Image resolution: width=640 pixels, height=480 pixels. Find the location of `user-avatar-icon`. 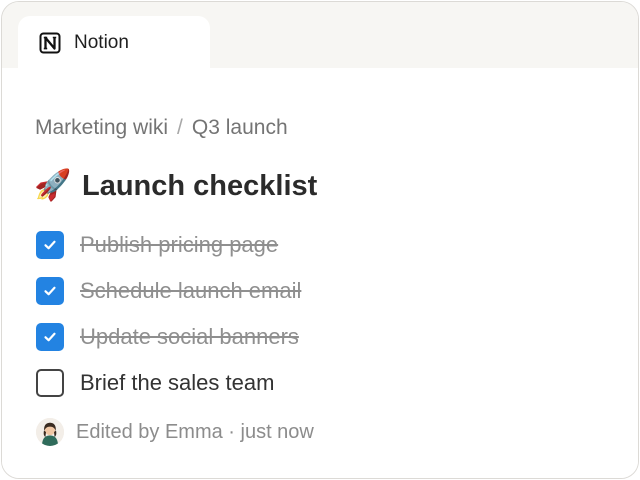

user-avatar-icon is located at coordinates (50, 432).